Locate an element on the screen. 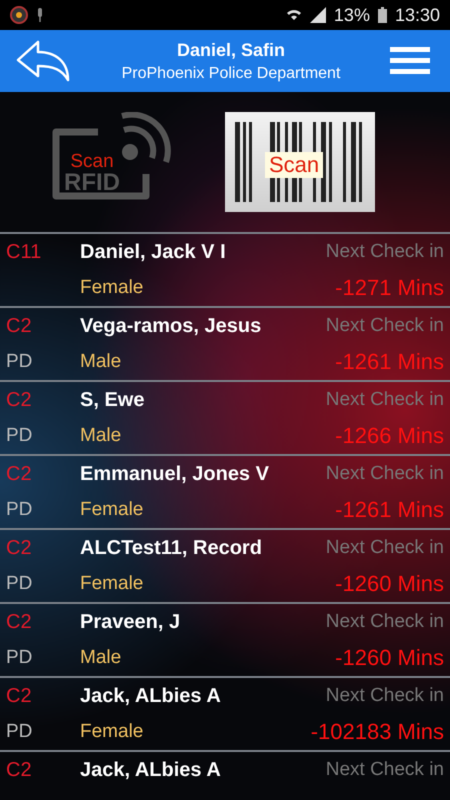  scan-barcode-button: Scan is located at coordinates (300, 162).